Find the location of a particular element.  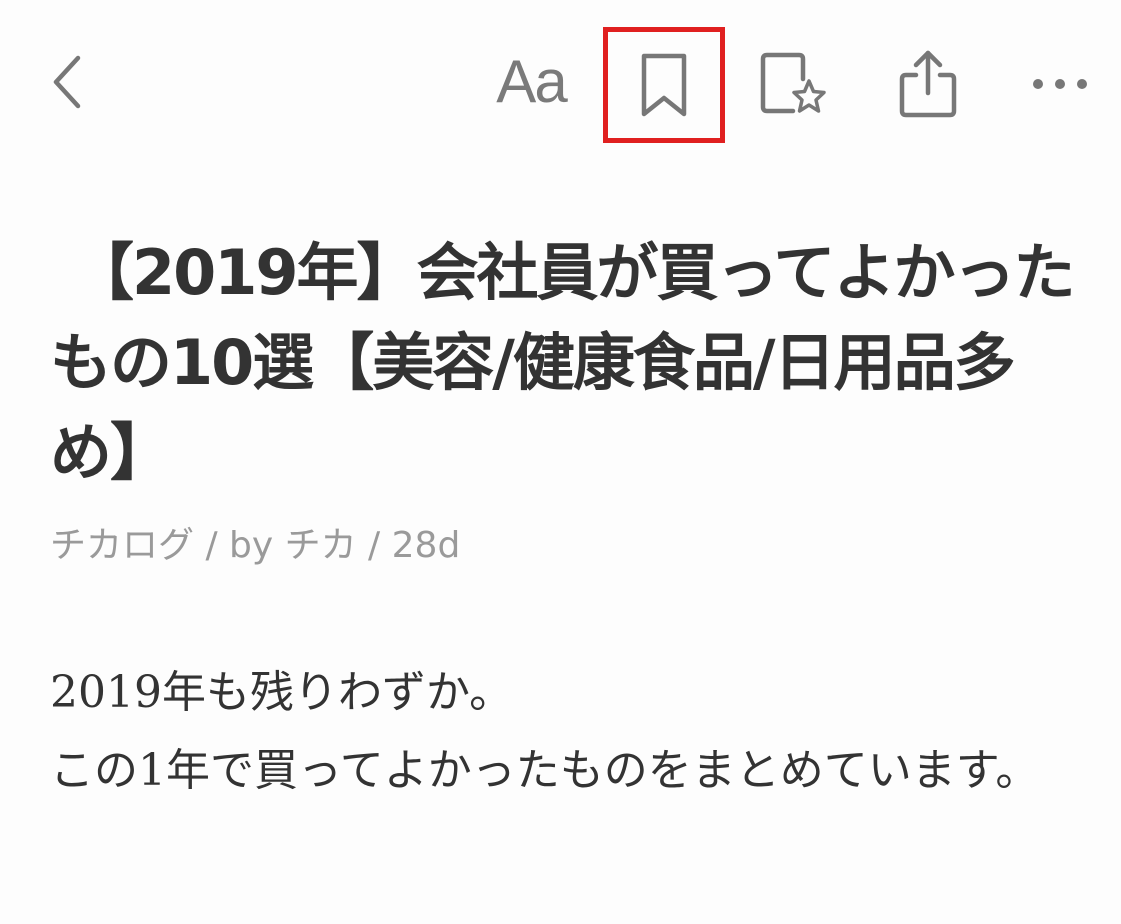

font-size-button: Aa is located at coordinates (531, 82).